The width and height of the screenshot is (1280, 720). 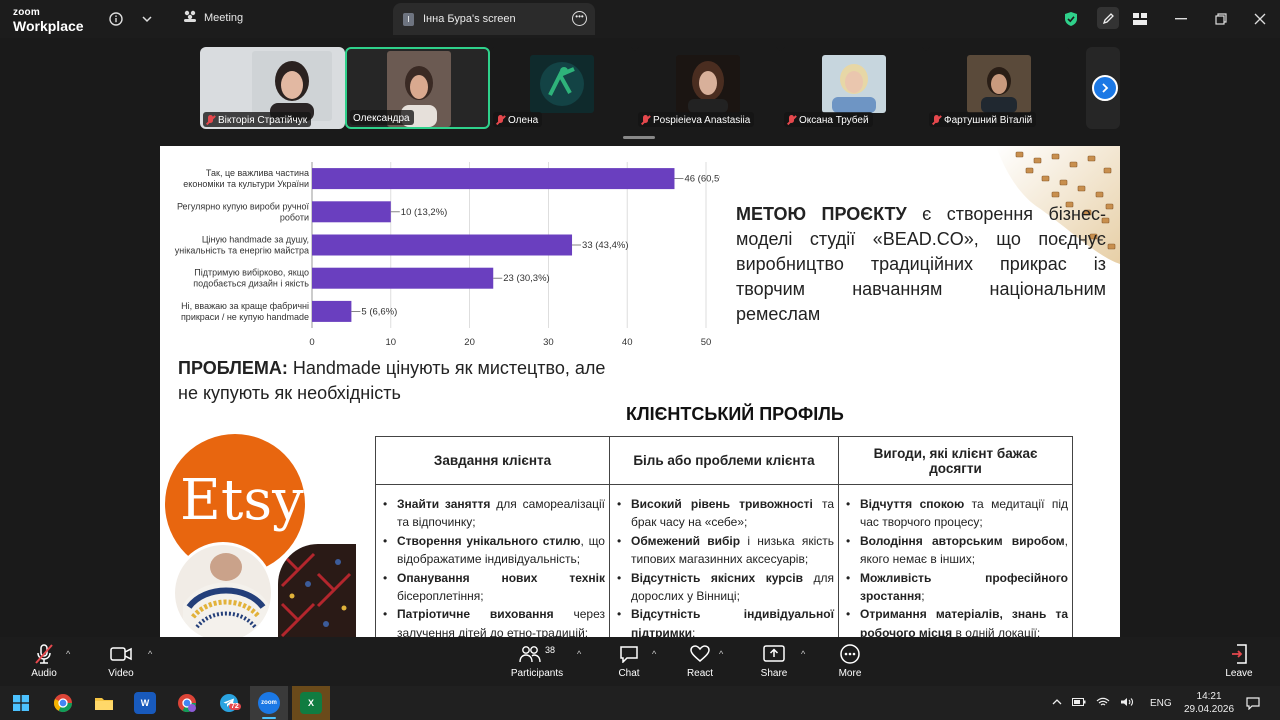 I want to click on minimize-icon, so click(x=1181, y=19).